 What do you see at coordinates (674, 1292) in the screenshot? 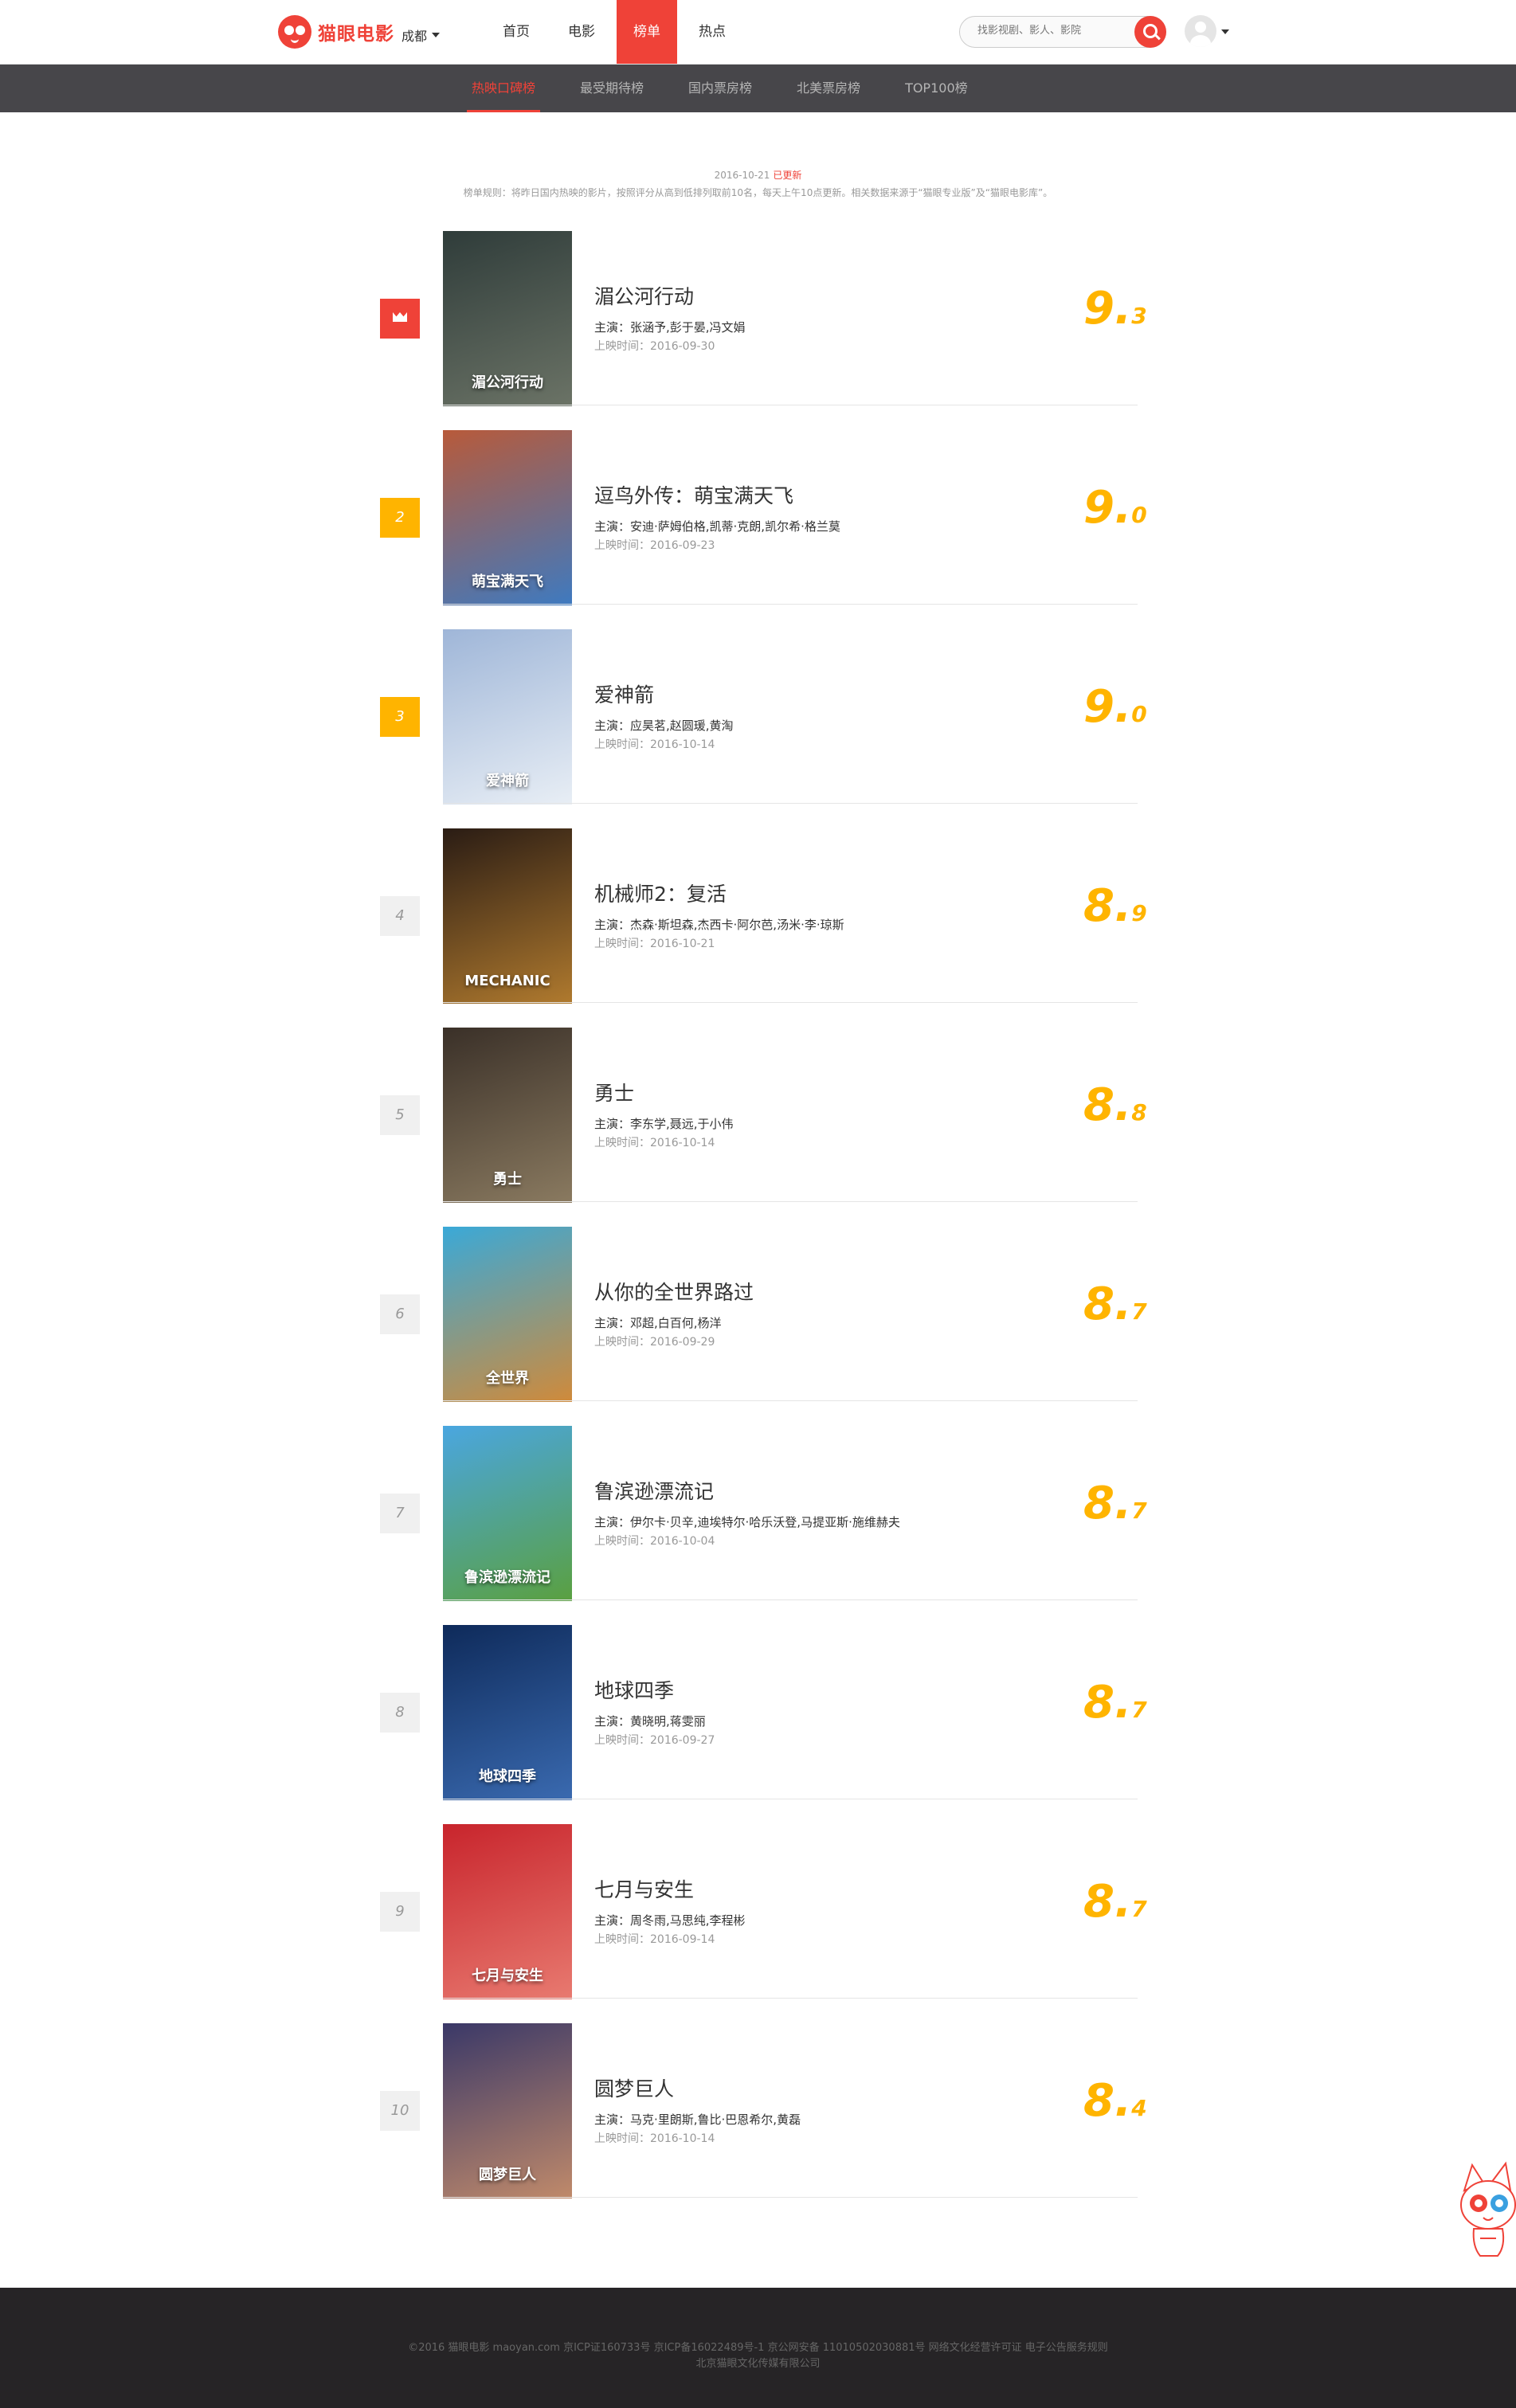
I see `movie-title: 从你的全世界路过` at bounding box center [674, 1292].